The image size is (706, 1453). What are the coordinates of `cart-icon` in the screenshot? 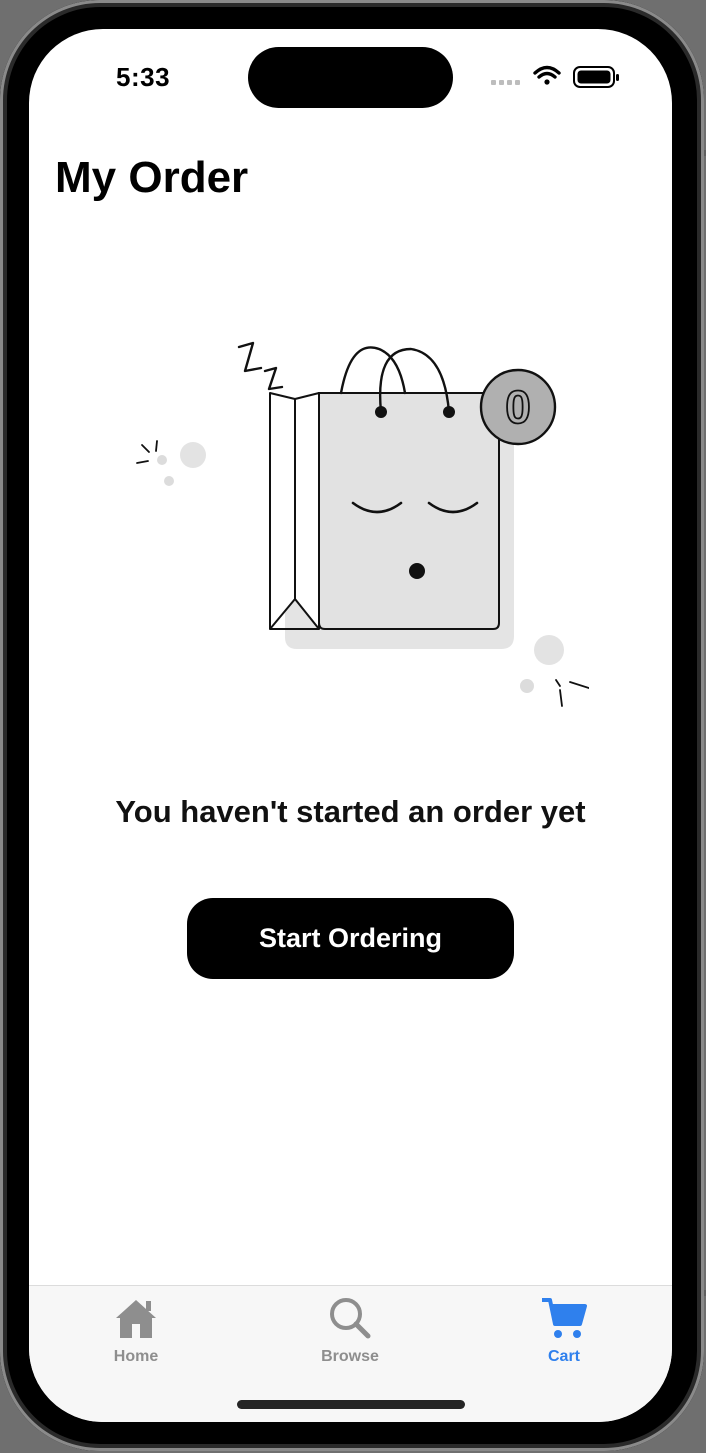 It's located at (564, 1318).